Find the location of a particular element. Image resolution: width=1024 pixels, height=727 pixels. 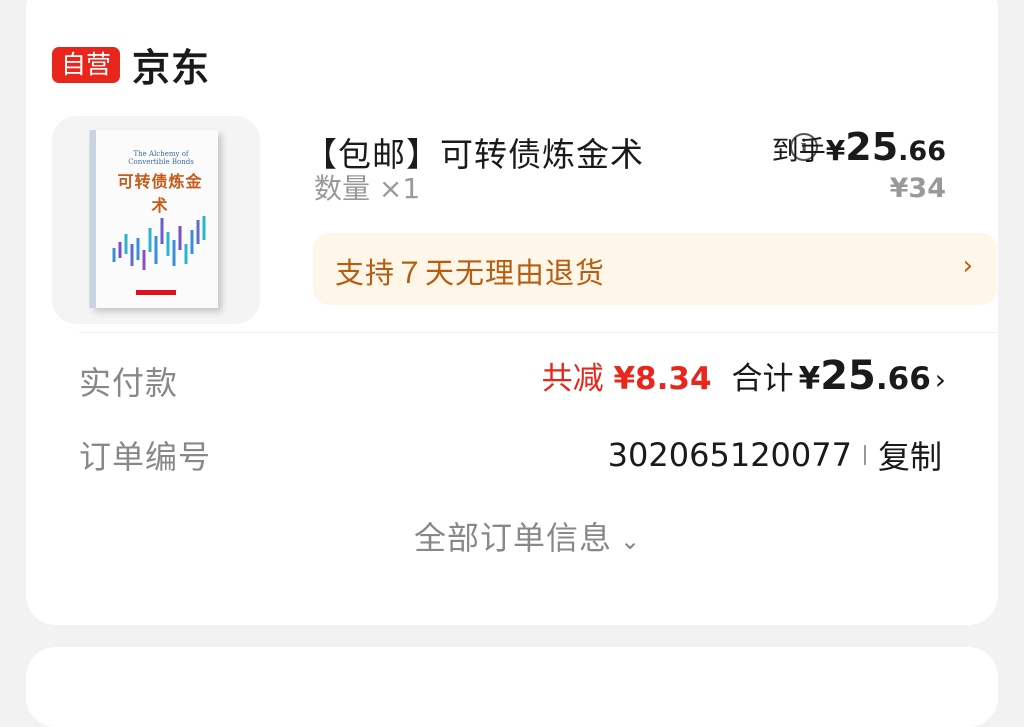

final-price: 到手¥25.66 is located at coordinates (859, 147).